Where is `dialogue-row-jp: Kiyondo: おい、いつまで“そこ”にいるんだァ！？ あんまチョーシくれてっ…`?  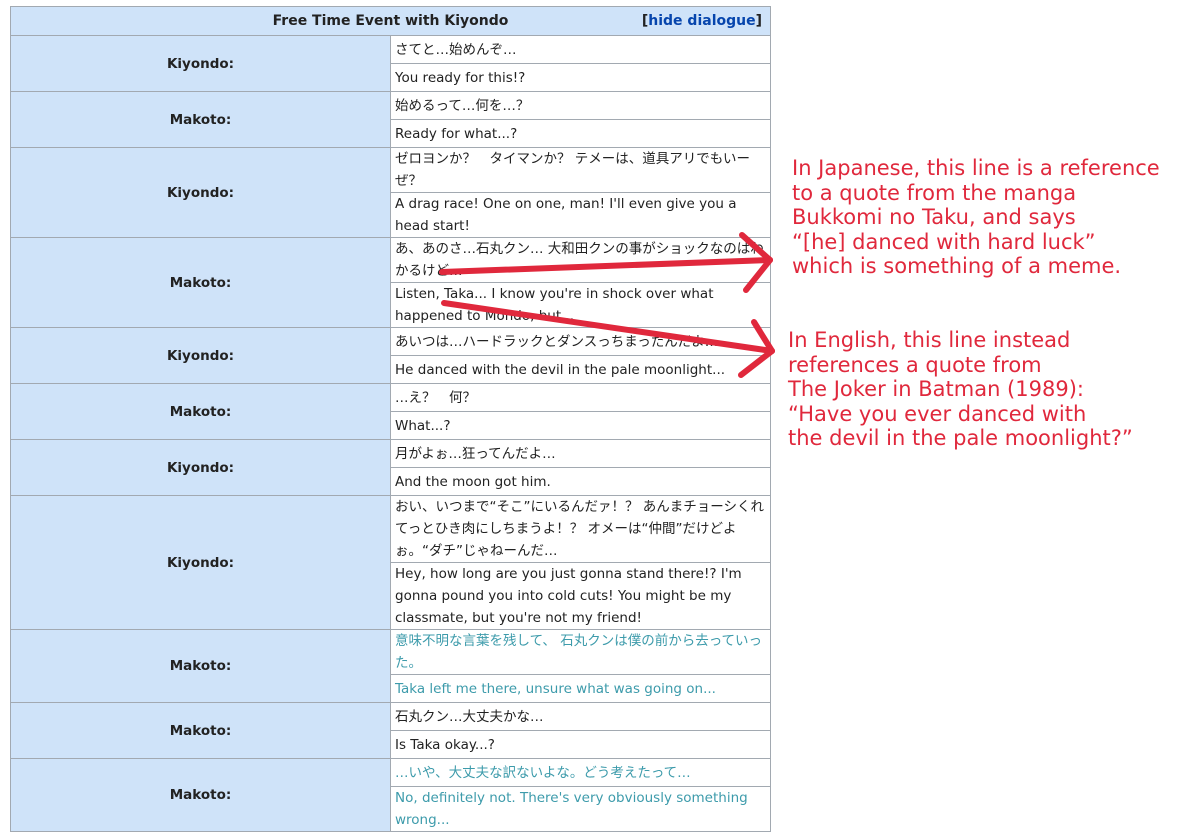
dialogue-row-jp: Kiyondo: おい、いつまで“そこ”にいるんだァ！？ あんまチョーシくれてっ… is located at coordinates (390, 562).